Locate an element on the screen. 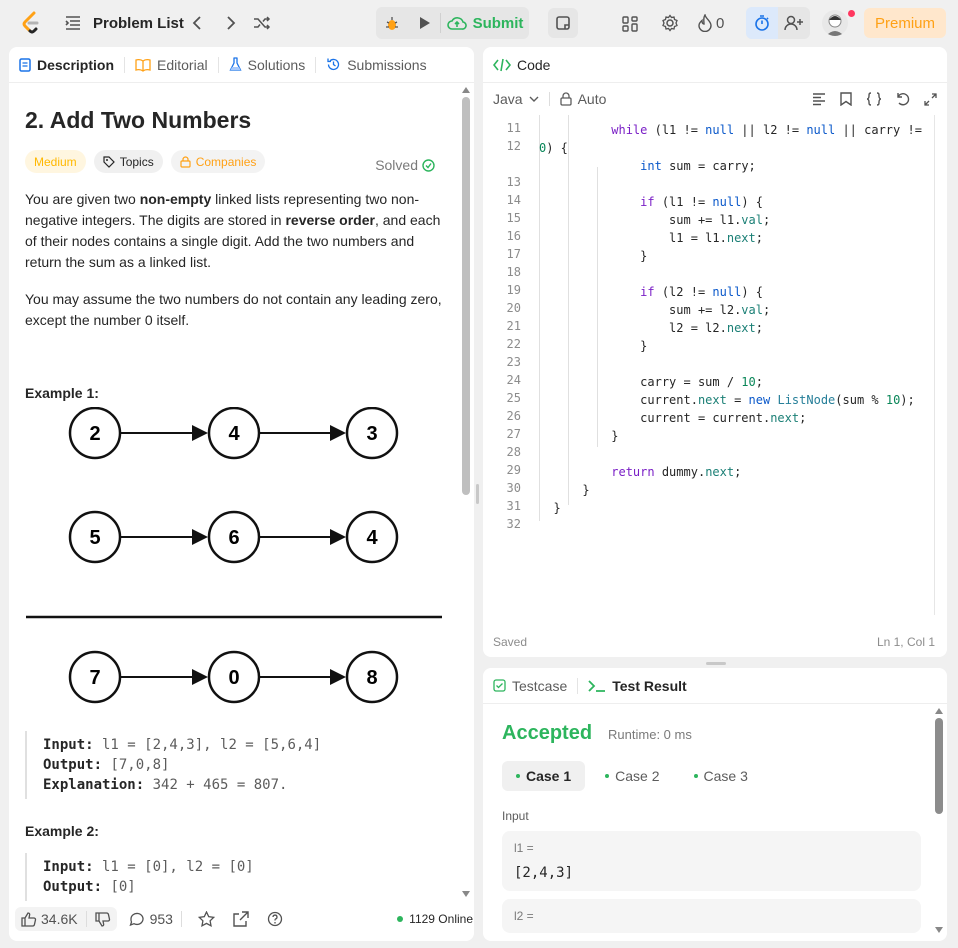 The height and width of the screenshot is (948, 958). problem-list-icon is located at coordinates (73, 23).